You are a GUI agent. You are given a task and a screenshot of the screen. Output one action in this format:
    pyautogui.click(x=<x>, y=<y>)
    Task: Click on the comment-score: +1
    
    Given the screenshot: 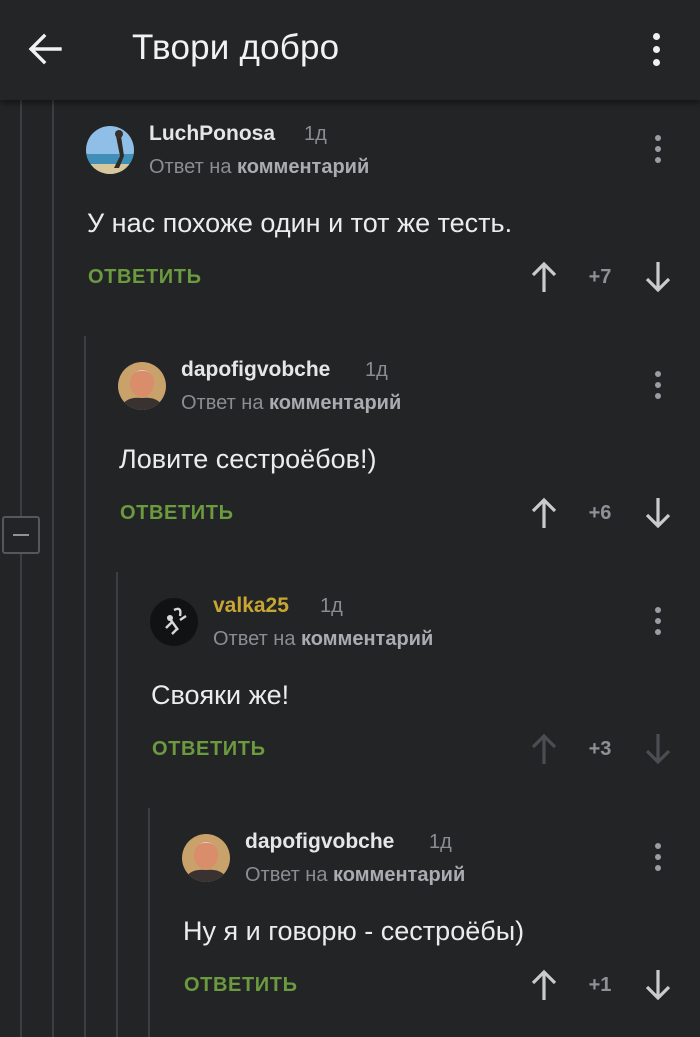 What is the action you would take?
    pyautogui.click(x=600, y=985)
    